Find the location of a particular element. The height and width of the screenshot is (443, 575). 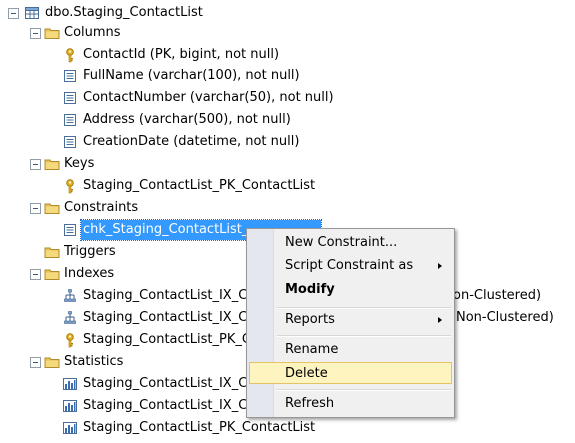

indexes-folder-label: Indexes is located at coordinates (89, 273).